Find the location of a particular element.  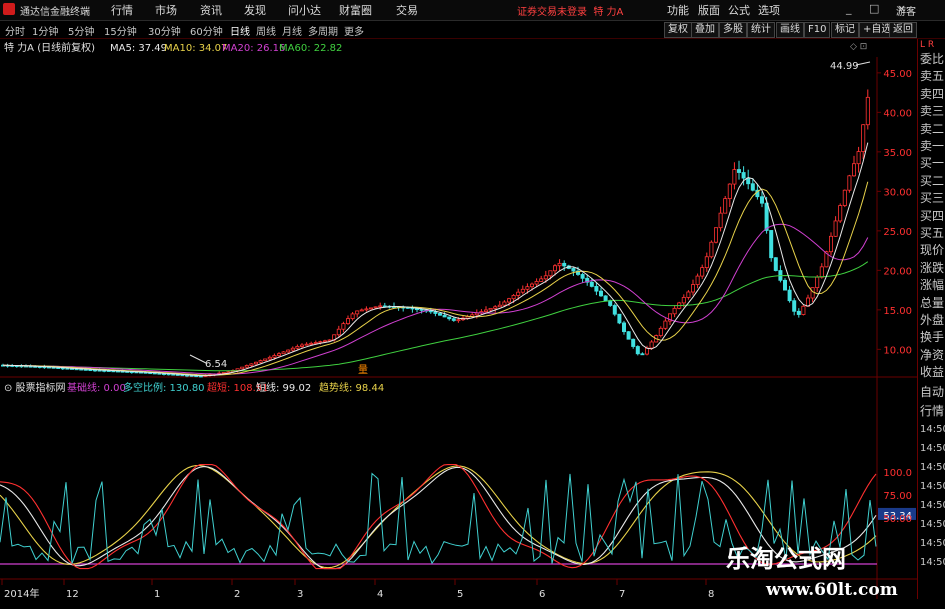

side-panel-item-4: 卖二 is located at coordinates (932, 129).